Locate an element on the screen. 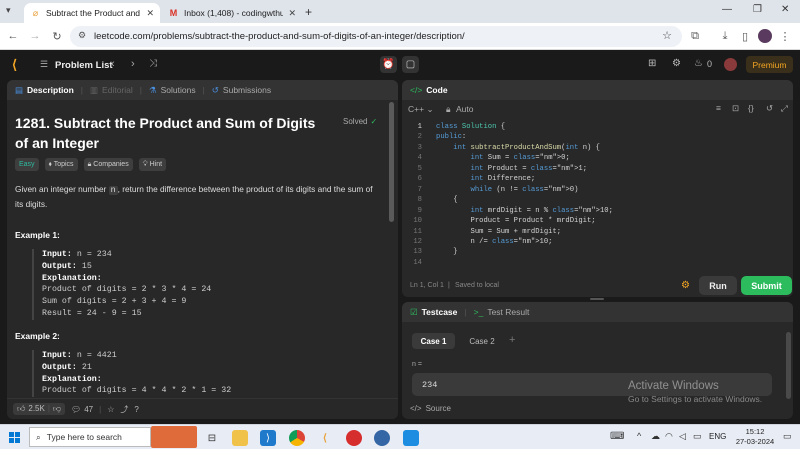  timer-icon: ⏰ is located at coordinates (388, 64).